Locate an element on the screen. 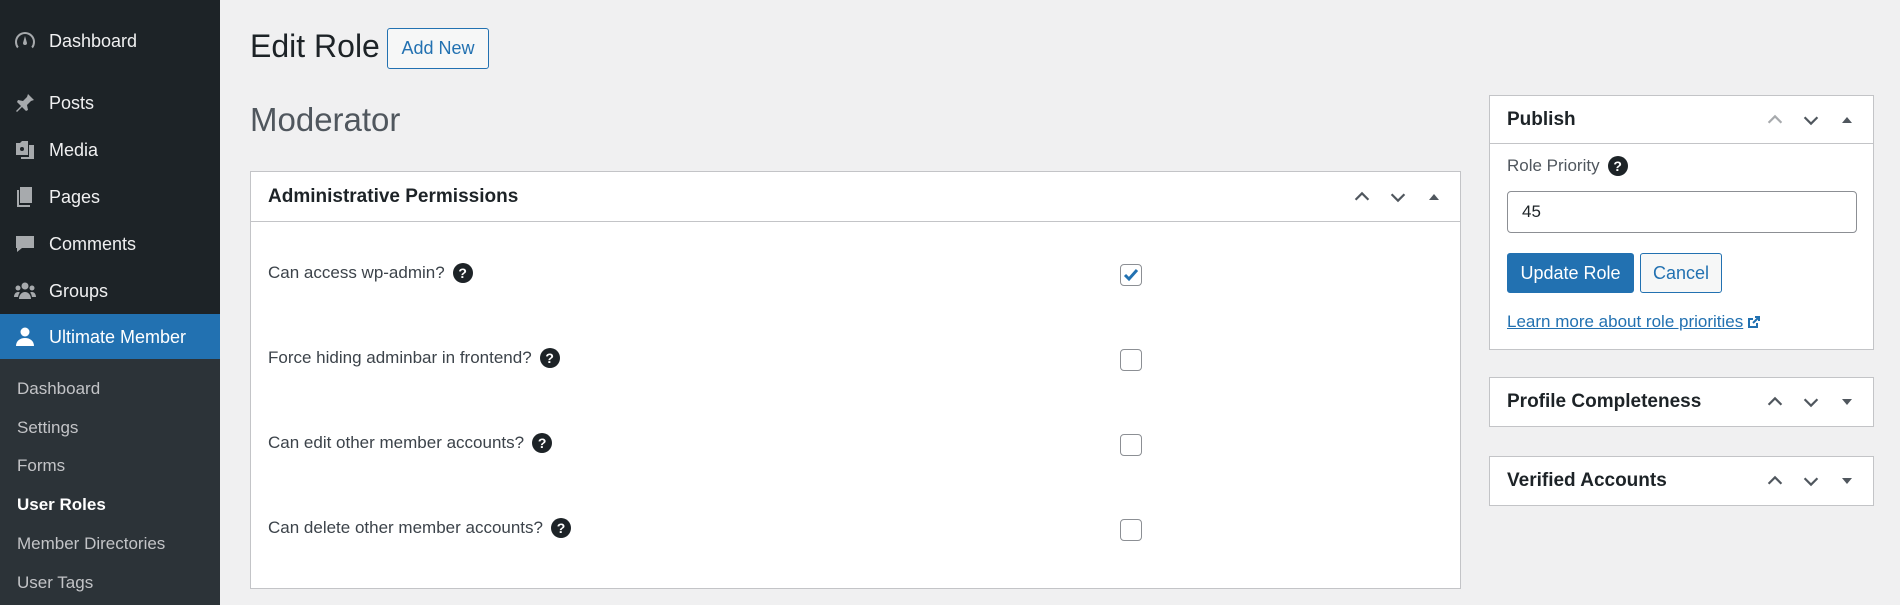 This screenshot has height=605, width=1900. profile-completeness-box: Profile Completeness is located at coordinates (1681, 402).